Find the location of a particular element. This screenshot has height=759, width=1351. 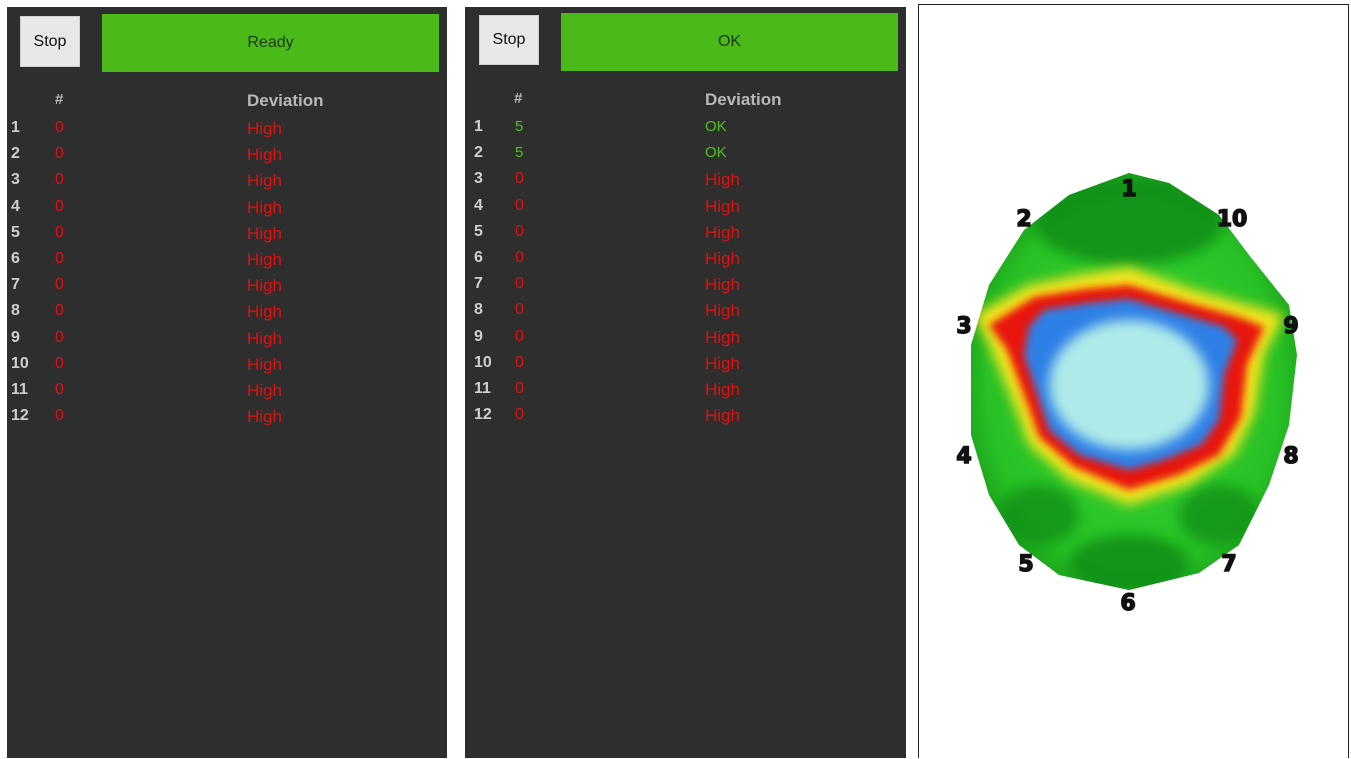

sensor-label: 1 is located at coordinates (1128, 189).